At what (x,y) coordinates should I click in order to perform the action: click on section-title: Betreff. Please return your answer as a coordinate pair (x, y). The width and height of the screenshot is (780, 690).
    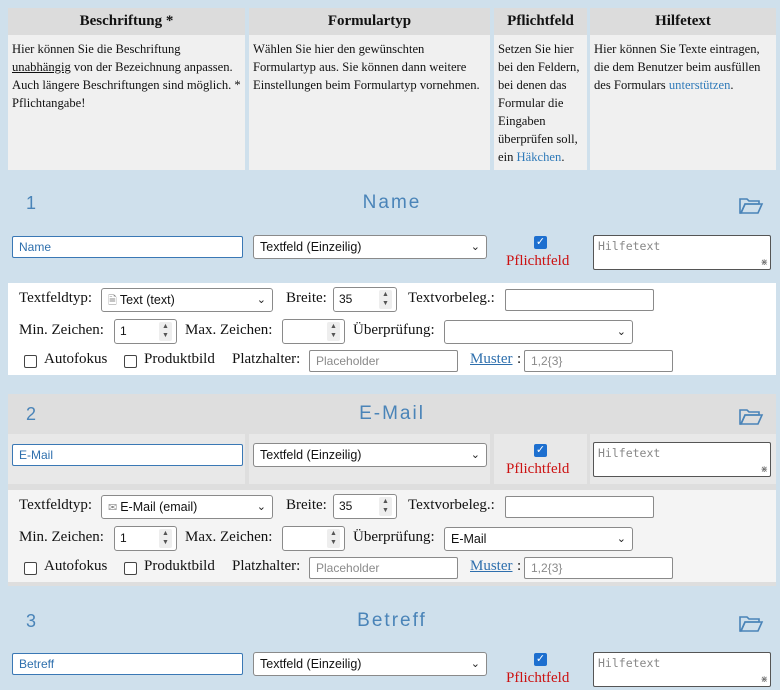
    Looking at the image, I should click on (392, 620).